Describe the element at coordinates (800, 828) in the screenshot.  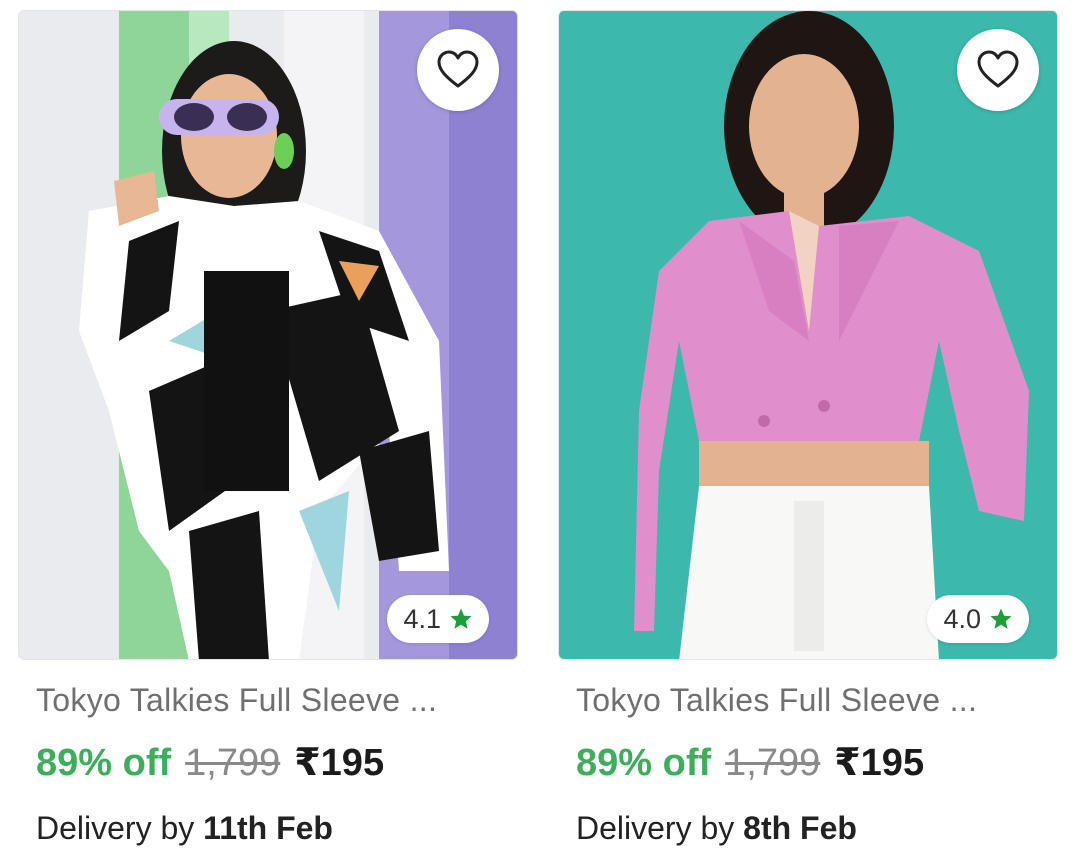
I see `delivery-date: 8th Feb` at that location.